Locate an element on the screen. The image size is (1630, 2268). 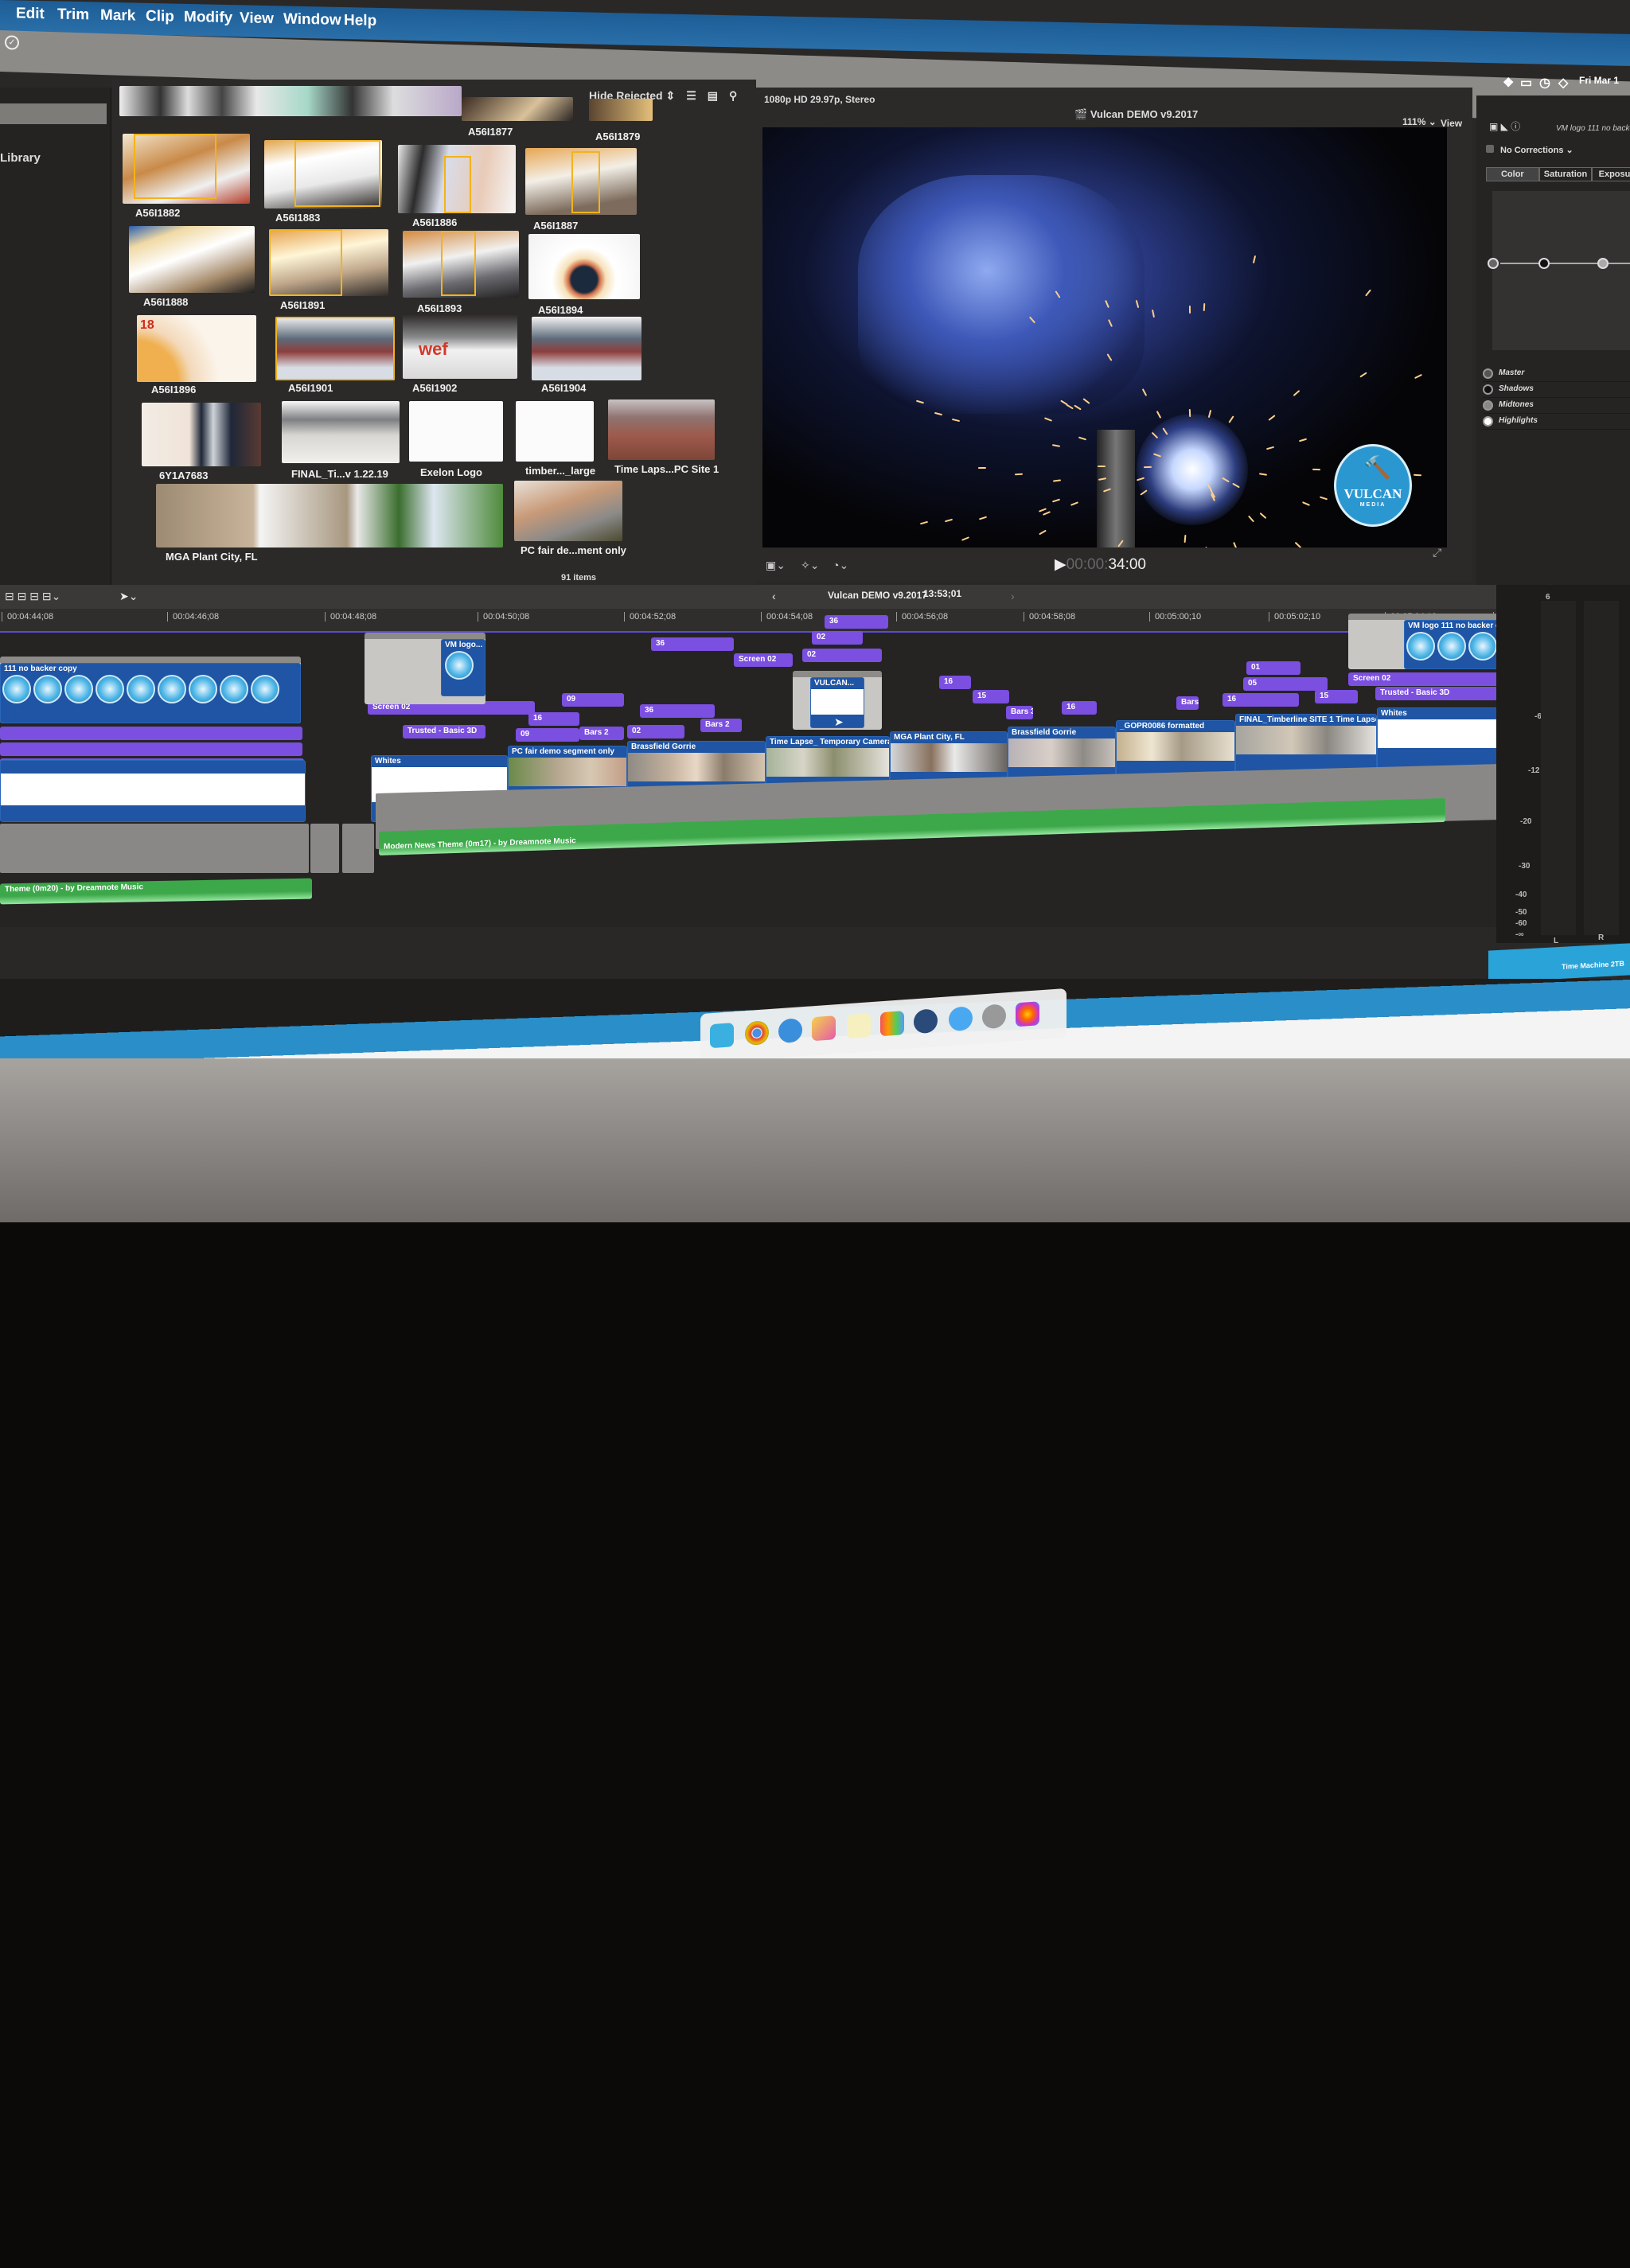
forward-icon: › is located at coordinates (1013, 596).